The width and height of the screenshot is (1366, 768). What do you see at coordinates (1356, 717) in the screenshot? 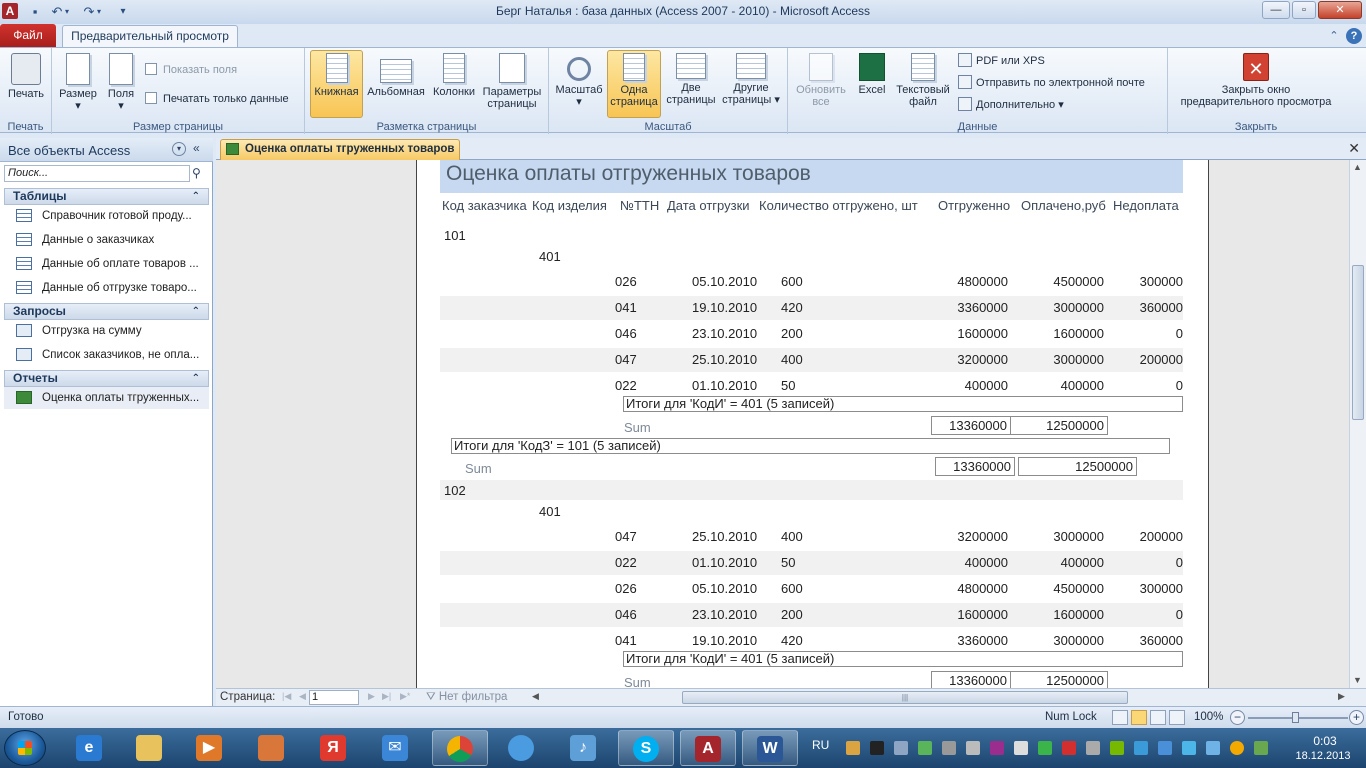
I see `zoom-in-icon: +` at bounding box center [1356, 717].